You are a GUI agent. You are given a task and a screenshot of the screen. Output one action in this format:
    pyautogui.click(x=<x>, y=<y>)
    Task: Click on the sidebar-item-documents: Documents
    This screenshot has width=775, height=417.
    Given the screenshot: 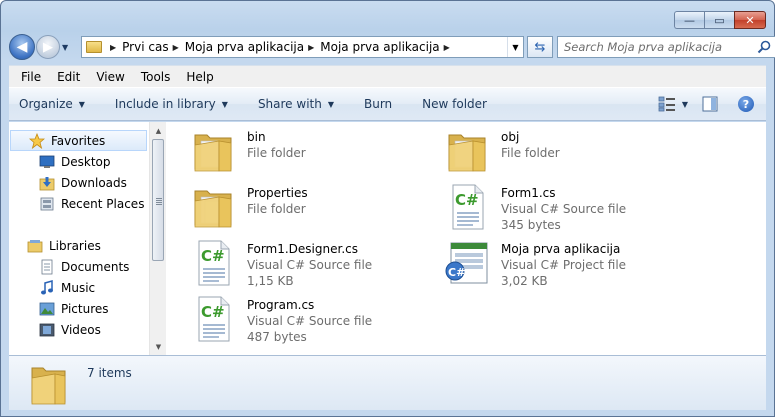 What is the action you would take?
    pyautogui.click(x=79, y=266)
    